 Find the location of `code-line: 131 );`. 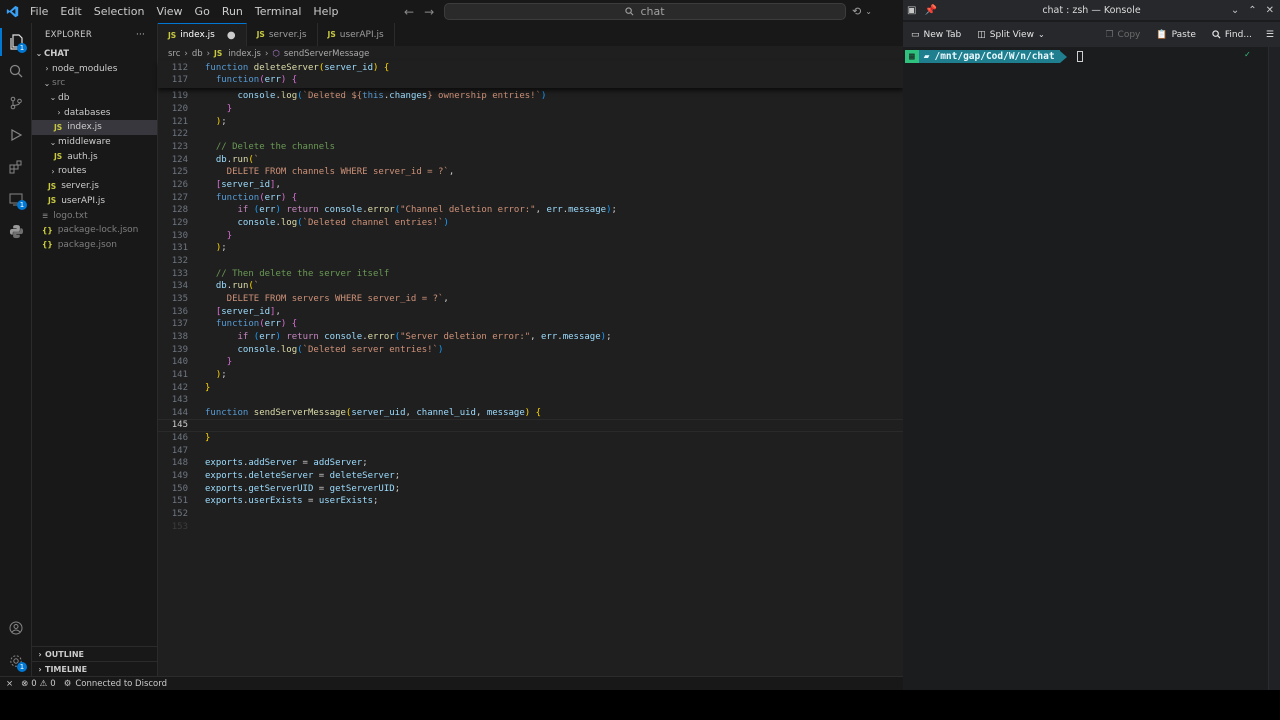

code-line: 131 ); is located at coordinates (530, 248).